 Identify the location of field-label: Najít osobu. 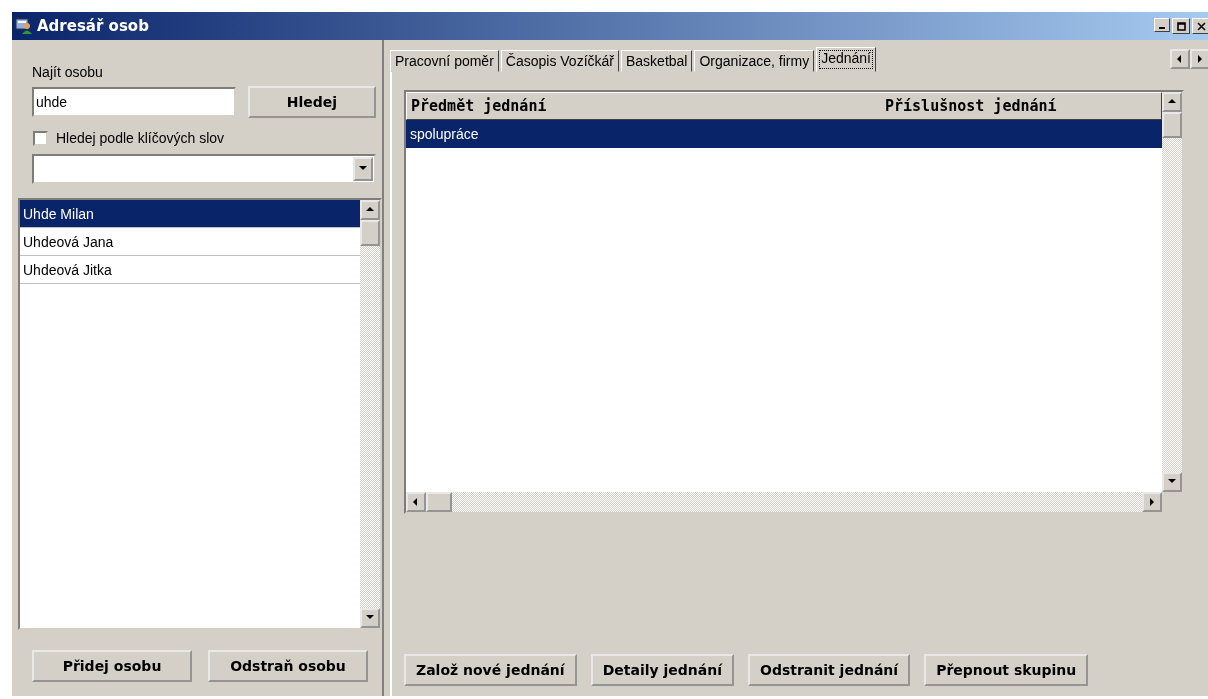
(68, 72).